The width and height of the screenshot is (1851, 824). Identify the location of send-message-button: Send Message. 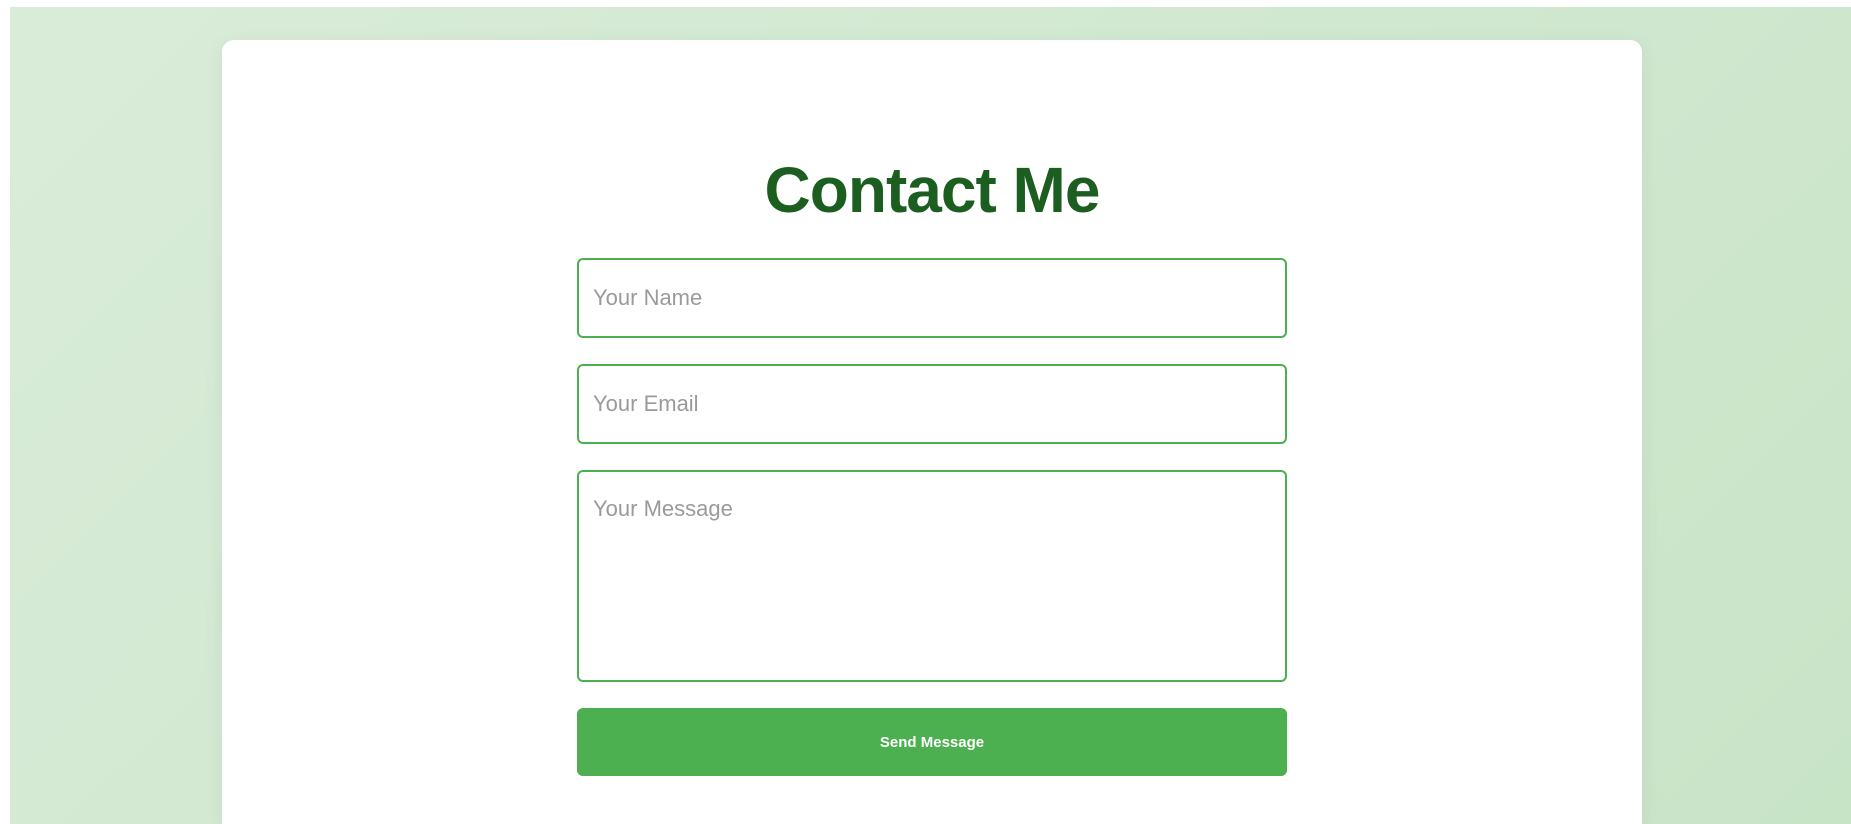
(932, 742).